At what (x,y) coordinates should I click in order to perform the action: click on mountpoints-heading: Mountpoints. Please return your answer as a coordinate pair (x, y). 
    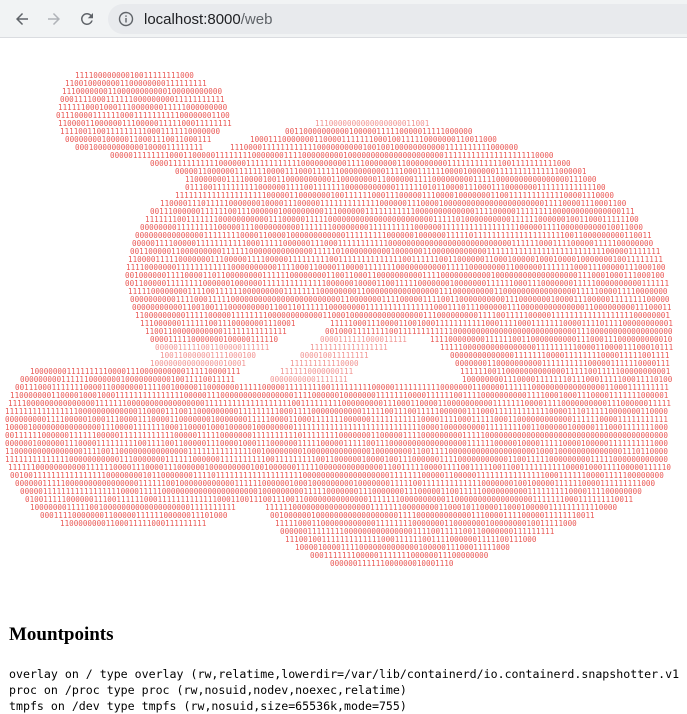
    Looking at the image, I should click on (61, 634).